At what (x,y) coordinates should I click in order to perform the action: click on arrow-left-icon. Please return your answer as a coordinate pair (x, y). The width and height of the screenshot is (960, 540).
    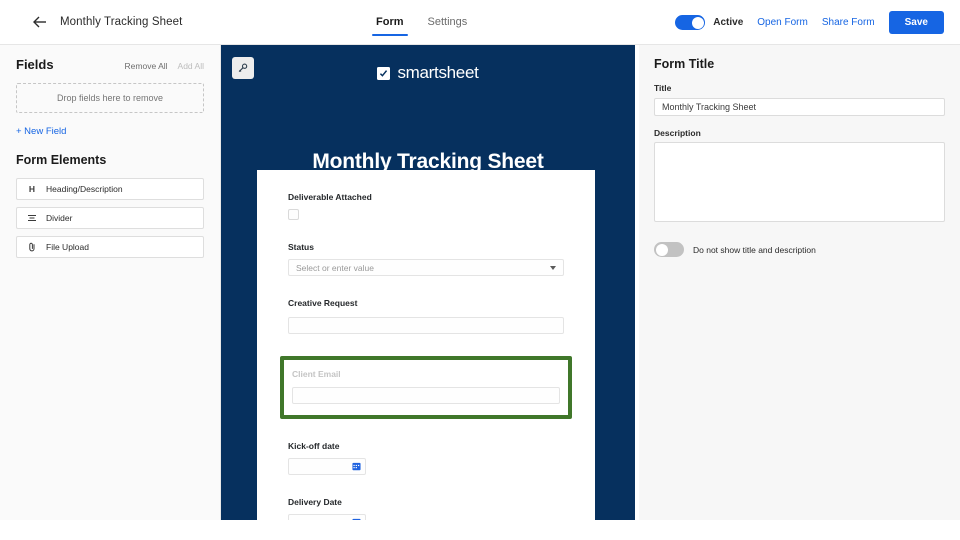
    Looking at the image, I should click on (40, 22).